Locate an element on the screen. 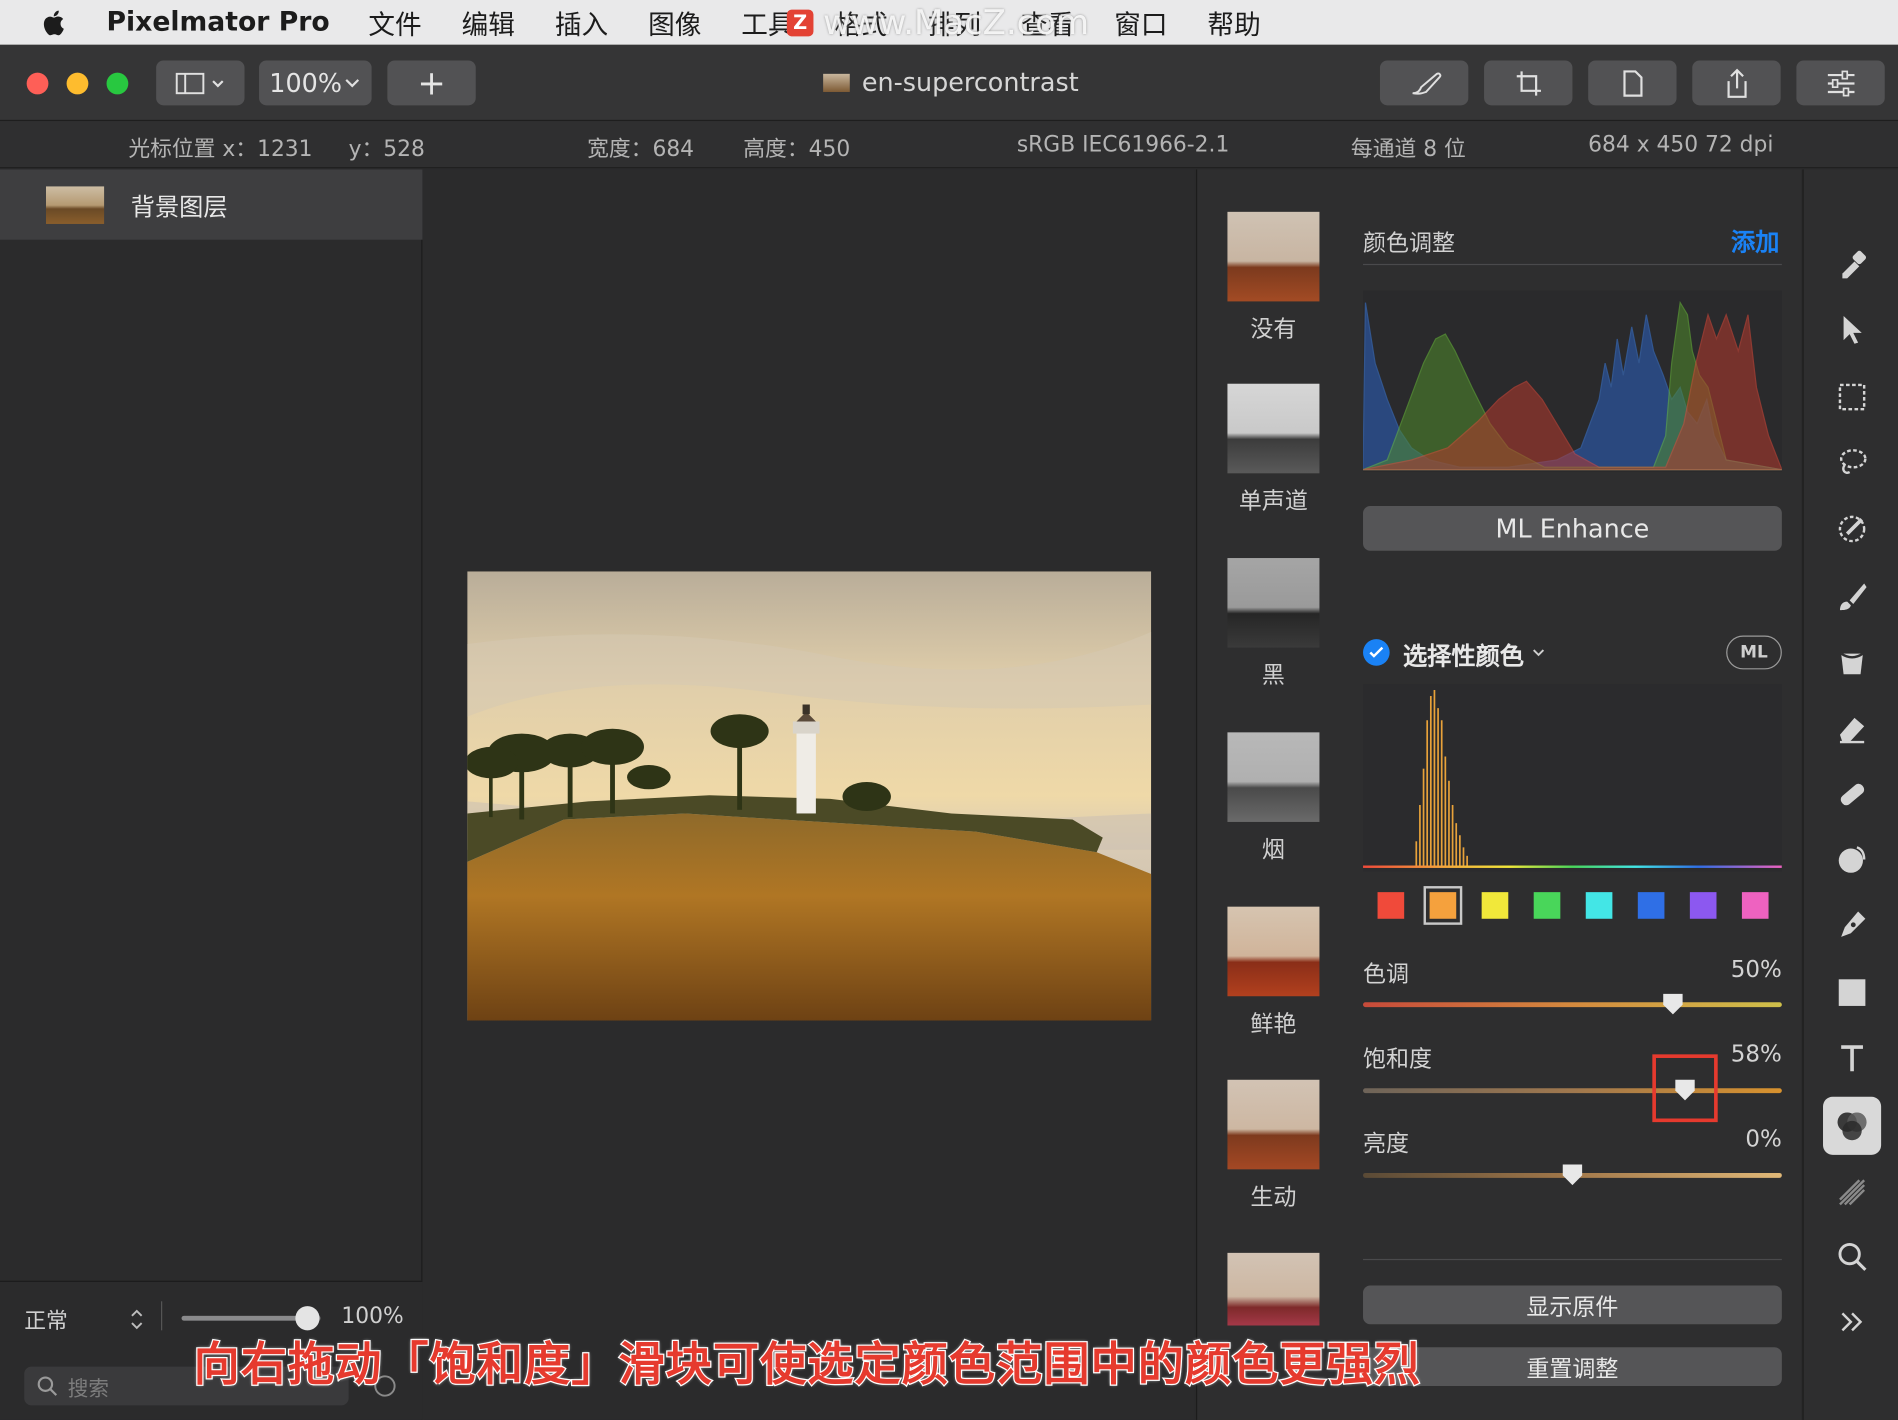 Image resolution: width=1898 pixels, height=1420 pixels. swatch-yellow is located at coordinates (1495, 905).